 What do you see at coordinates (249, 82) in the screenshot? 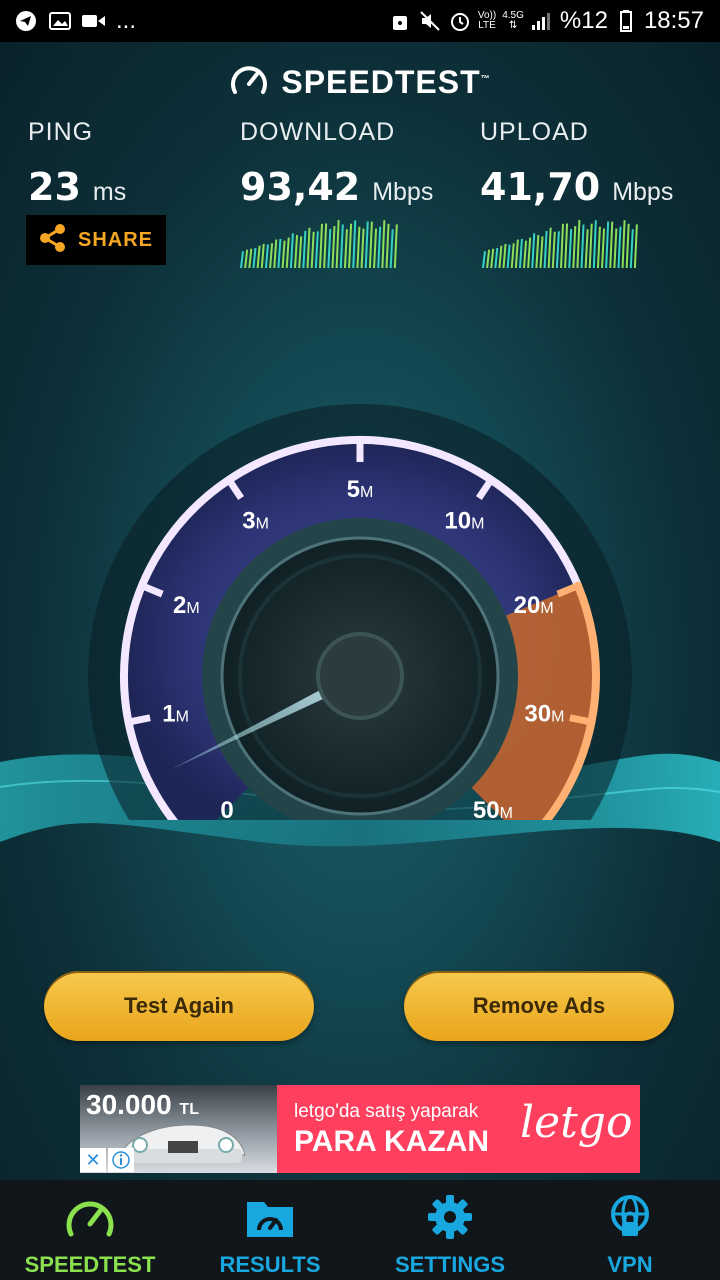
I see `speedtest-logo-icon` at bounding box center [249, 82].